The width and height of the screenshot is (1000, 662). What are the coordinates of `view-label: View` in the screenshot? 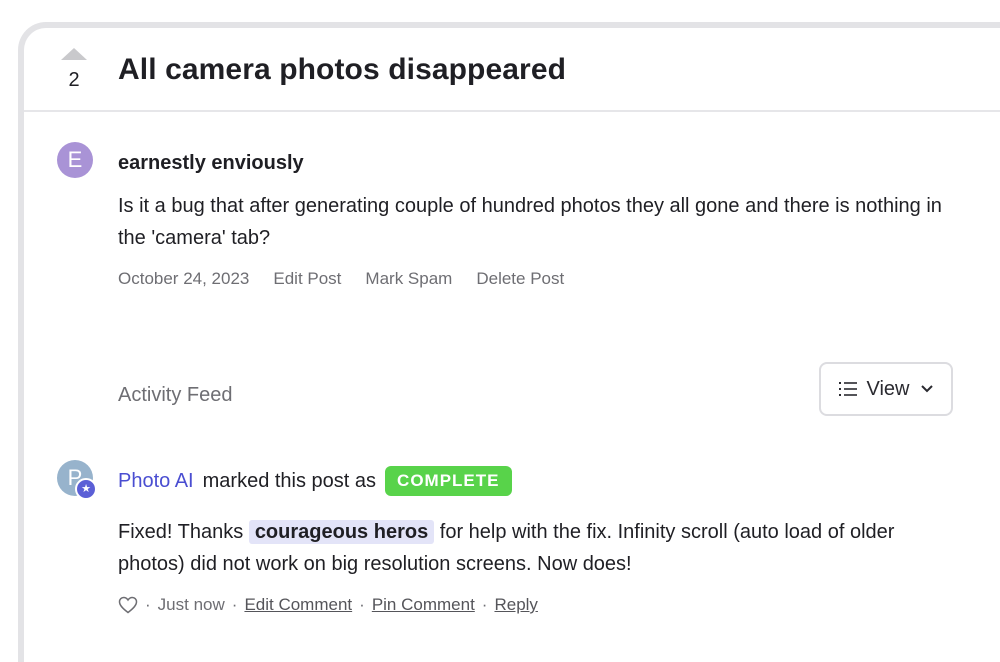 It's located at (888, 388).